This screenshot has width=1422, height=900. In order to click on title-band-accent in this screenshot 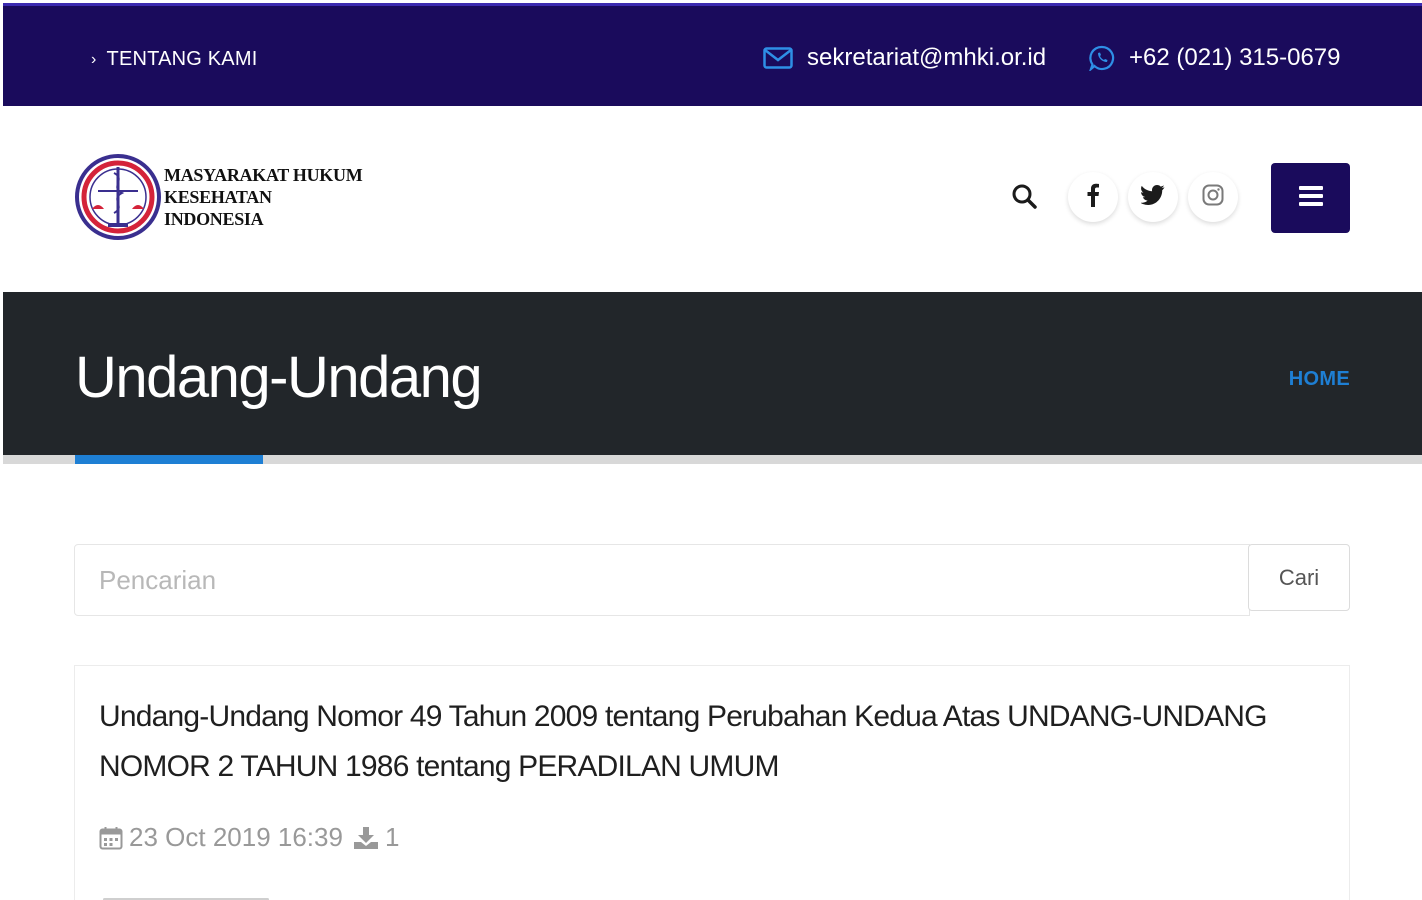, I will do `click(169, 459)`.